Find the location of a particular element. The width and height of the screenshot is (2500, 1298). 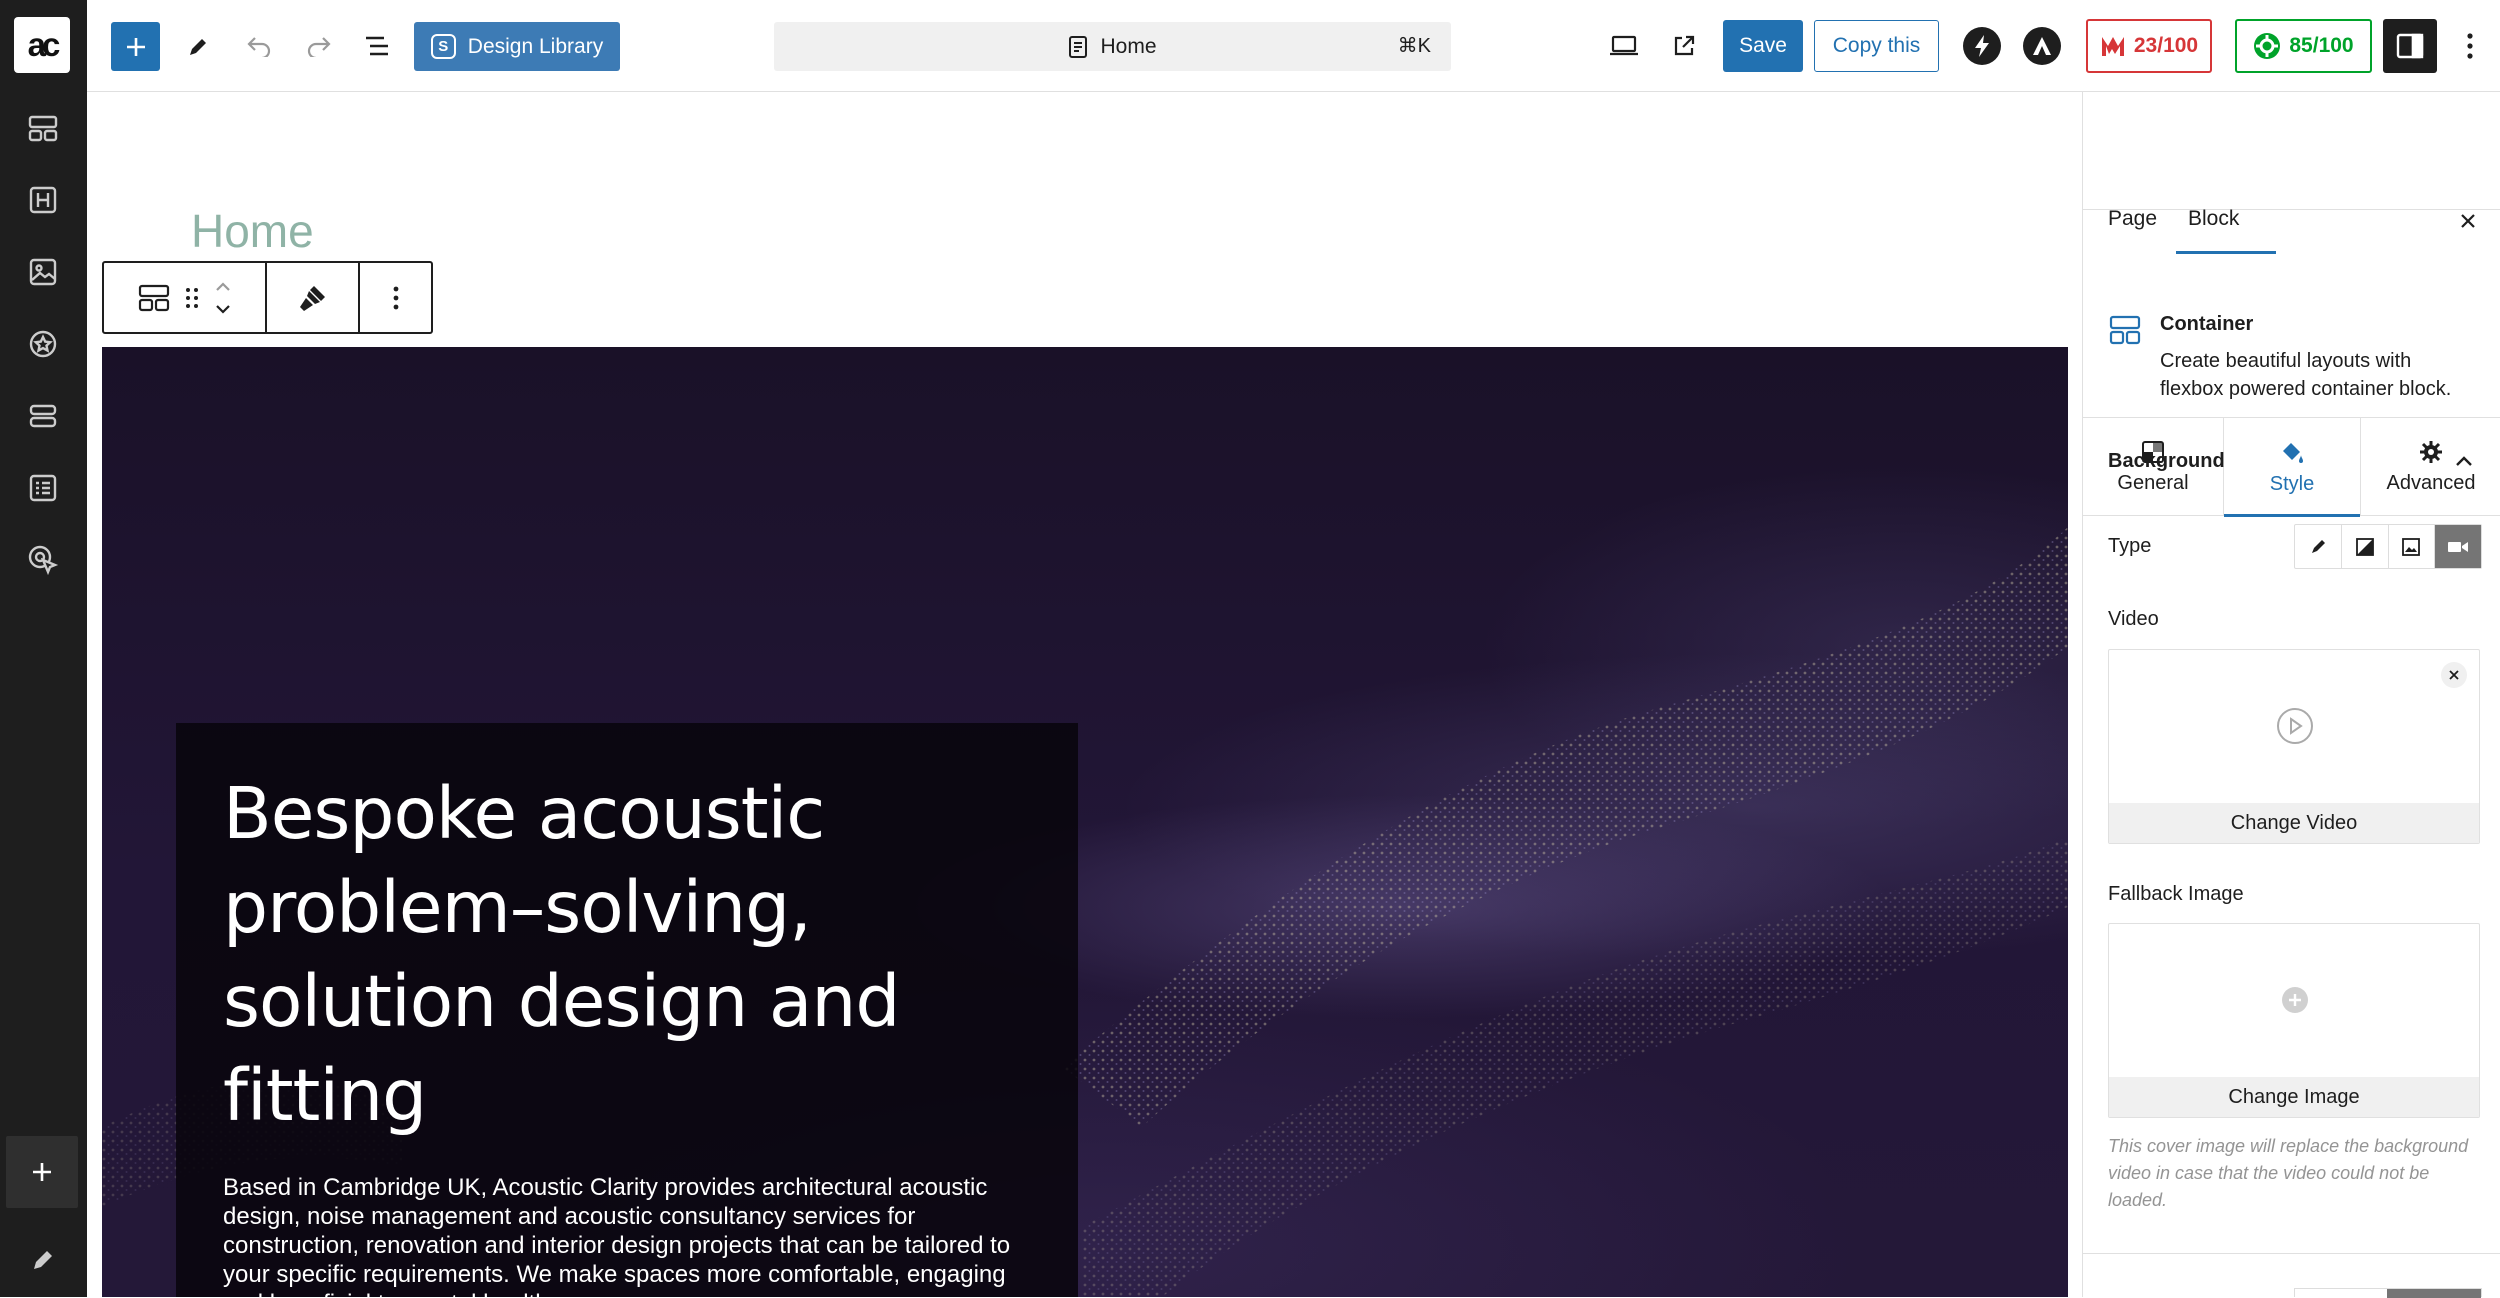

play-circle-icon is located at coordinates (2295, 726).